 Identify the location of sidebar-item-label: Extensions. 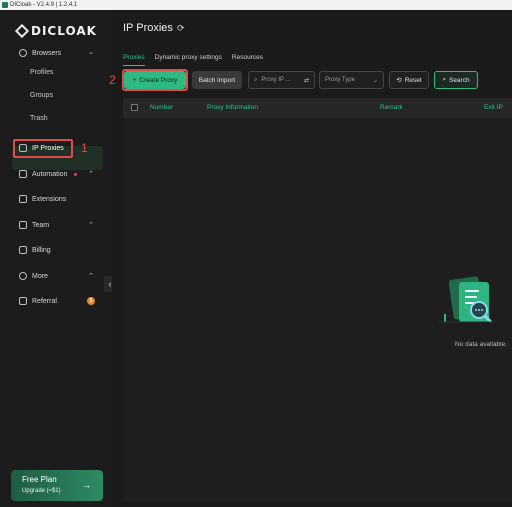
(49, 199).